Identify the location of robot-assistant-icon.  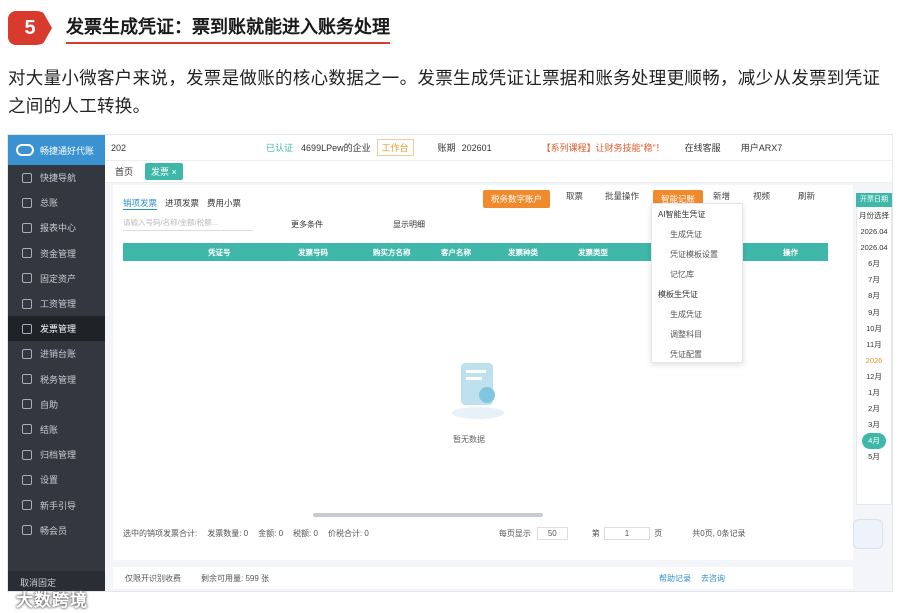
(868, 534).